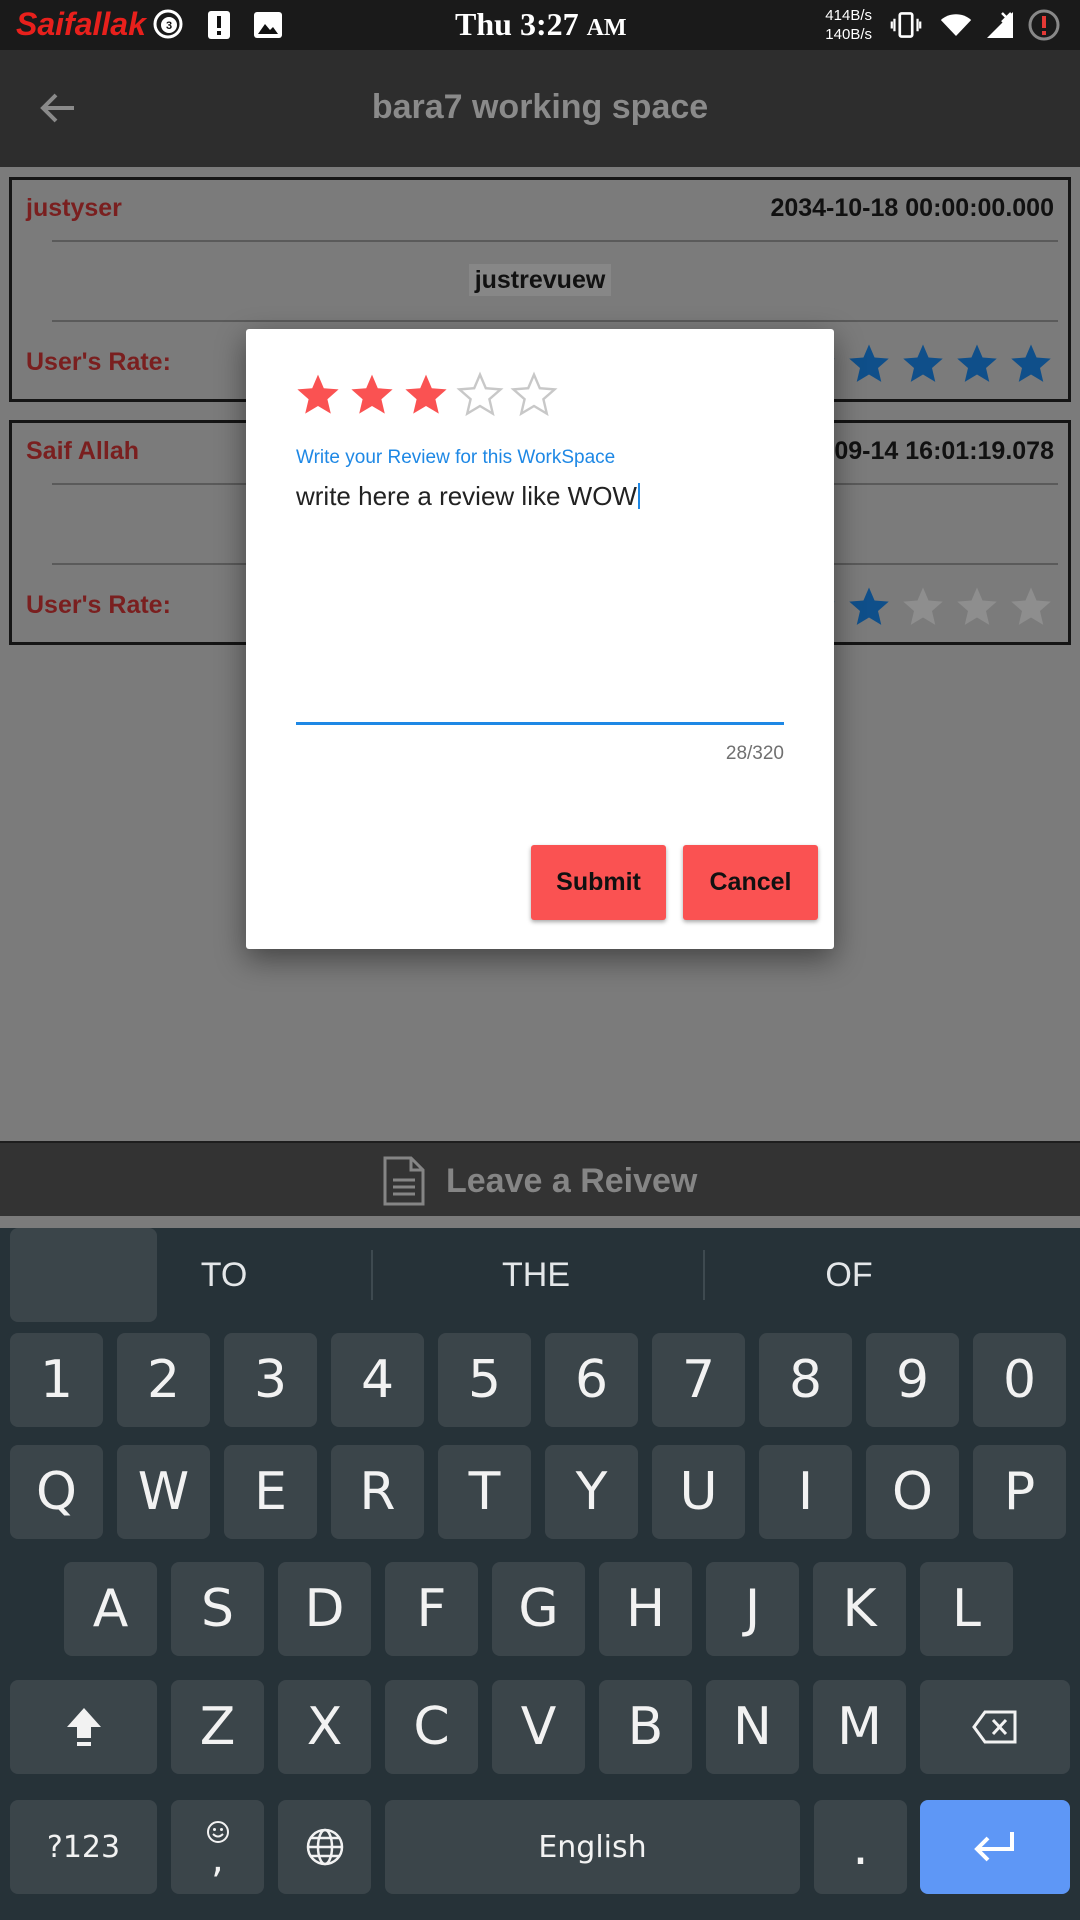 This screenshot has height=1920, width=1080. I want to click on key-g: G, so click(538, 1609).